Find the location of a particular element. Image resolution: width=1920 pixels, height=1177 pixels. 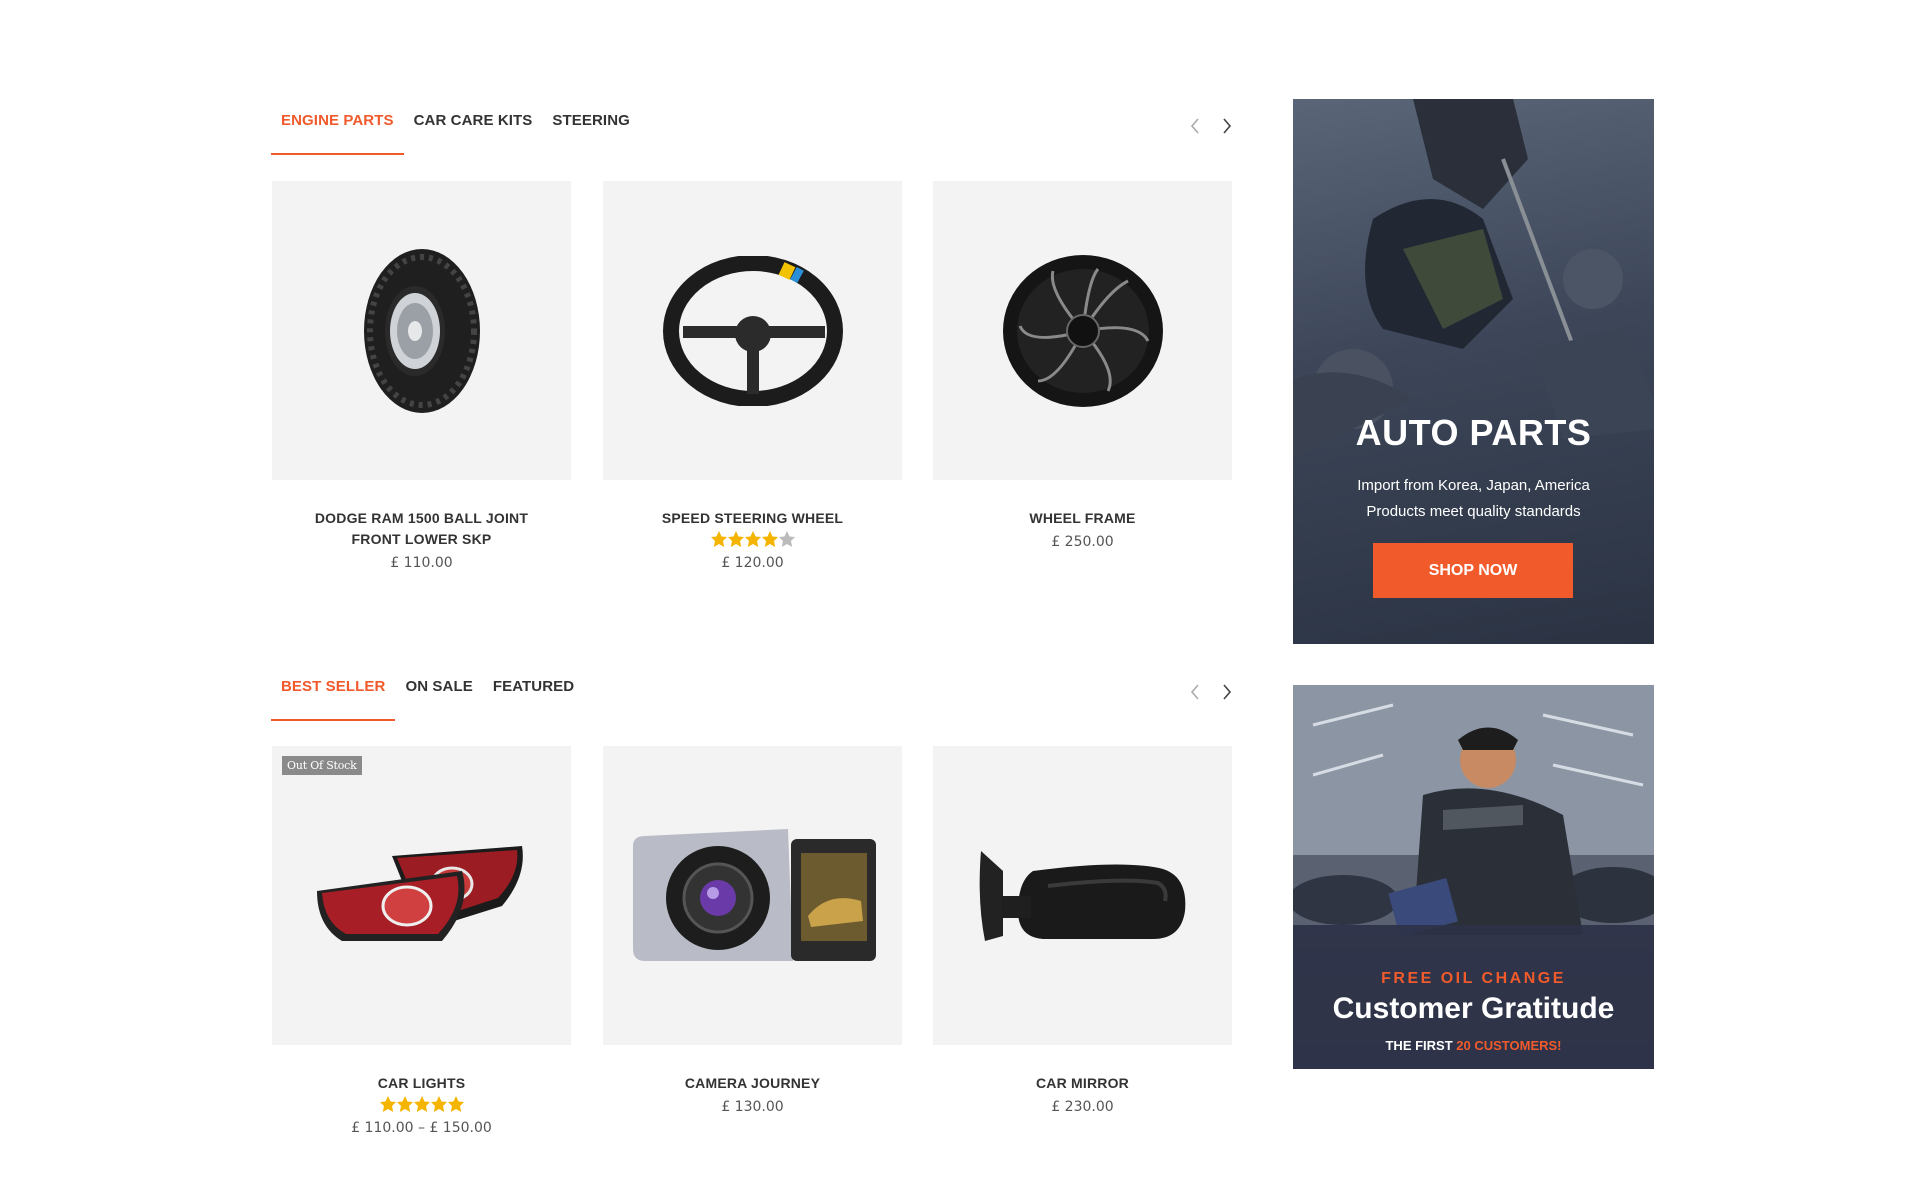

product-price: £ 250.00 is located at coordinates (1082, 542).